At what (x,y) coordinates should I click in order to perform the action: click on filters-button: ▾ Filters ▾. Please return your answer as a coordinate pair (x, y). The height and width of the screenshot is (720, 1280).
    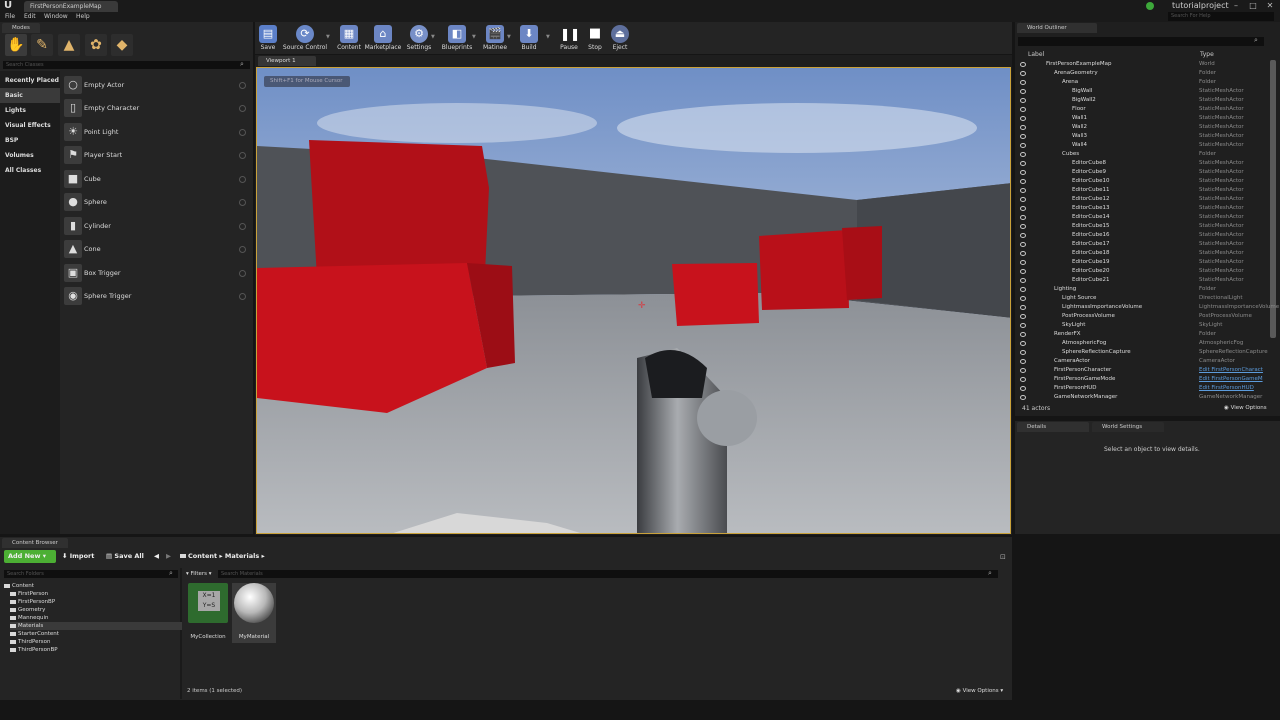
    Looking at the image, I should click on (199, 574).